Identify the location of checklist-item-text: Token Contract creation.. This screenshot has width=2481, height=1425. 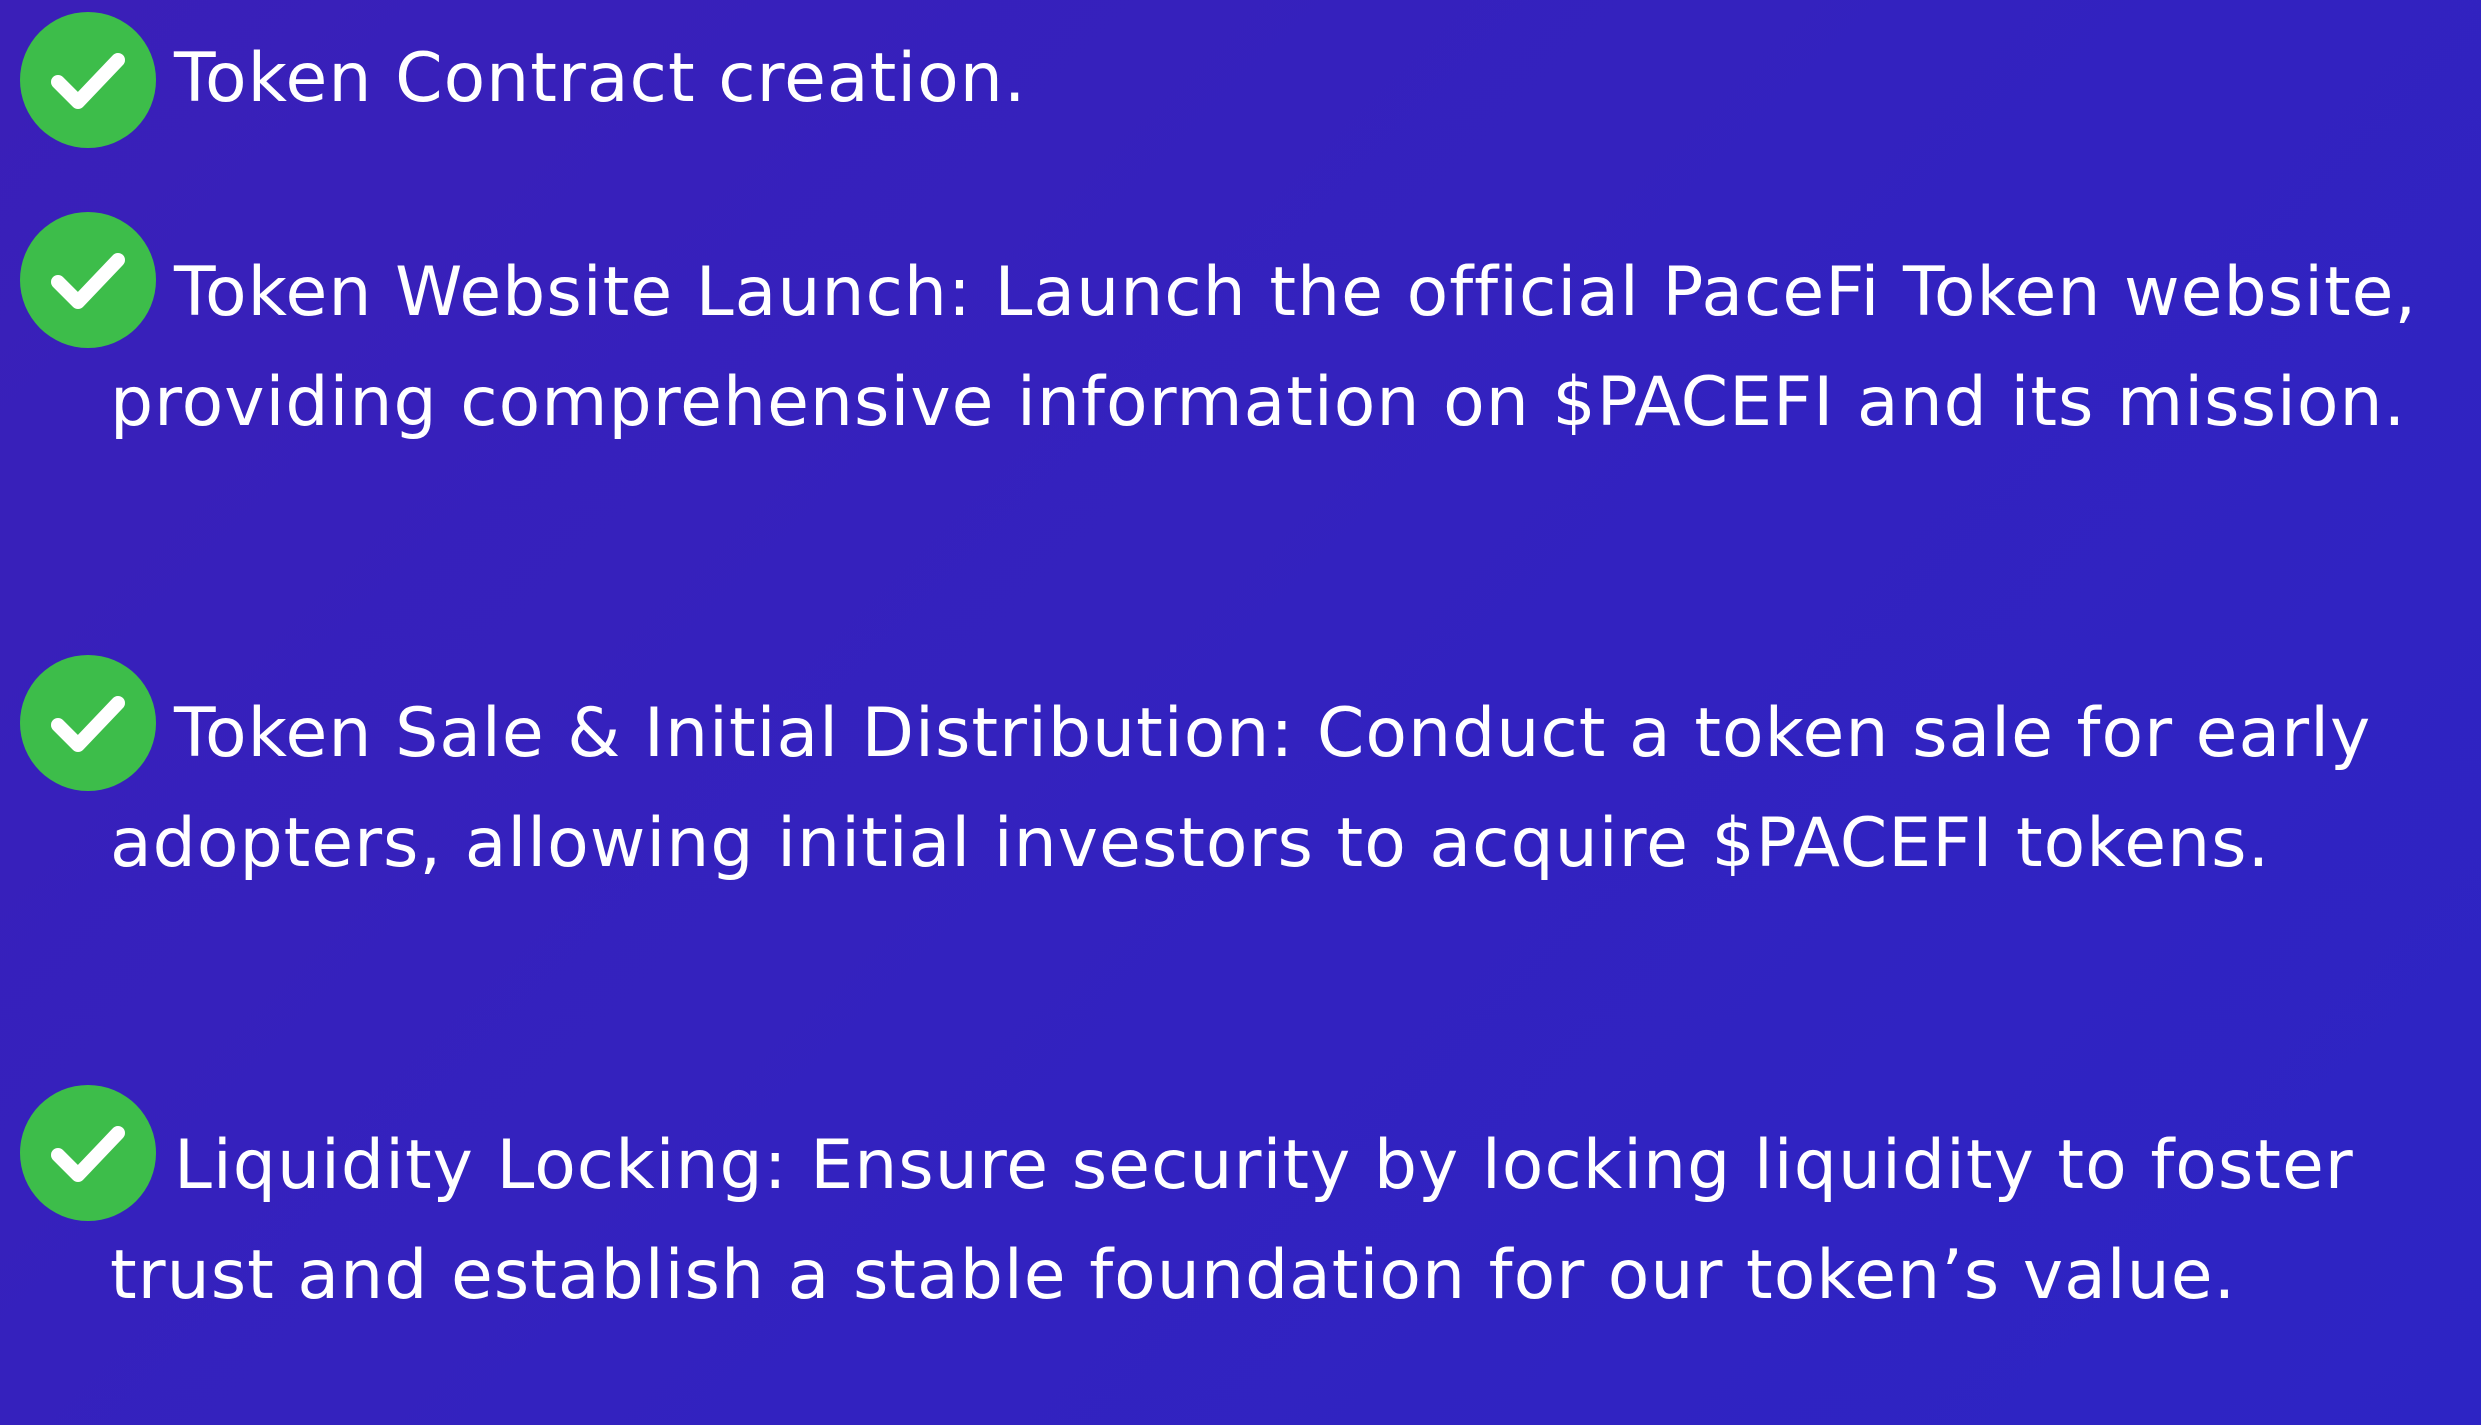
(600, 78).